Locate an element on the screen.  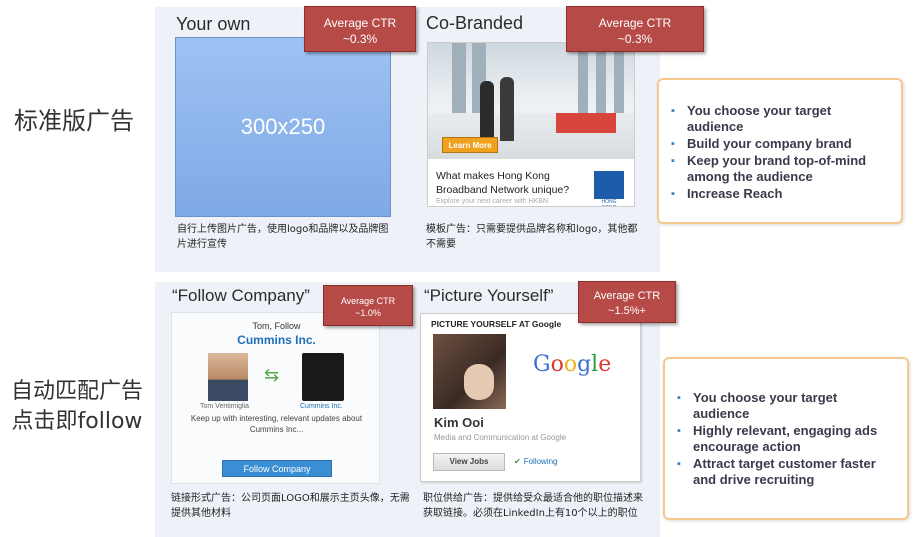
ad-description-your-own: 自行上传图片广告，使用logo和品牌以及品牌图片进行宣传 is located at coordinates (283, 237).